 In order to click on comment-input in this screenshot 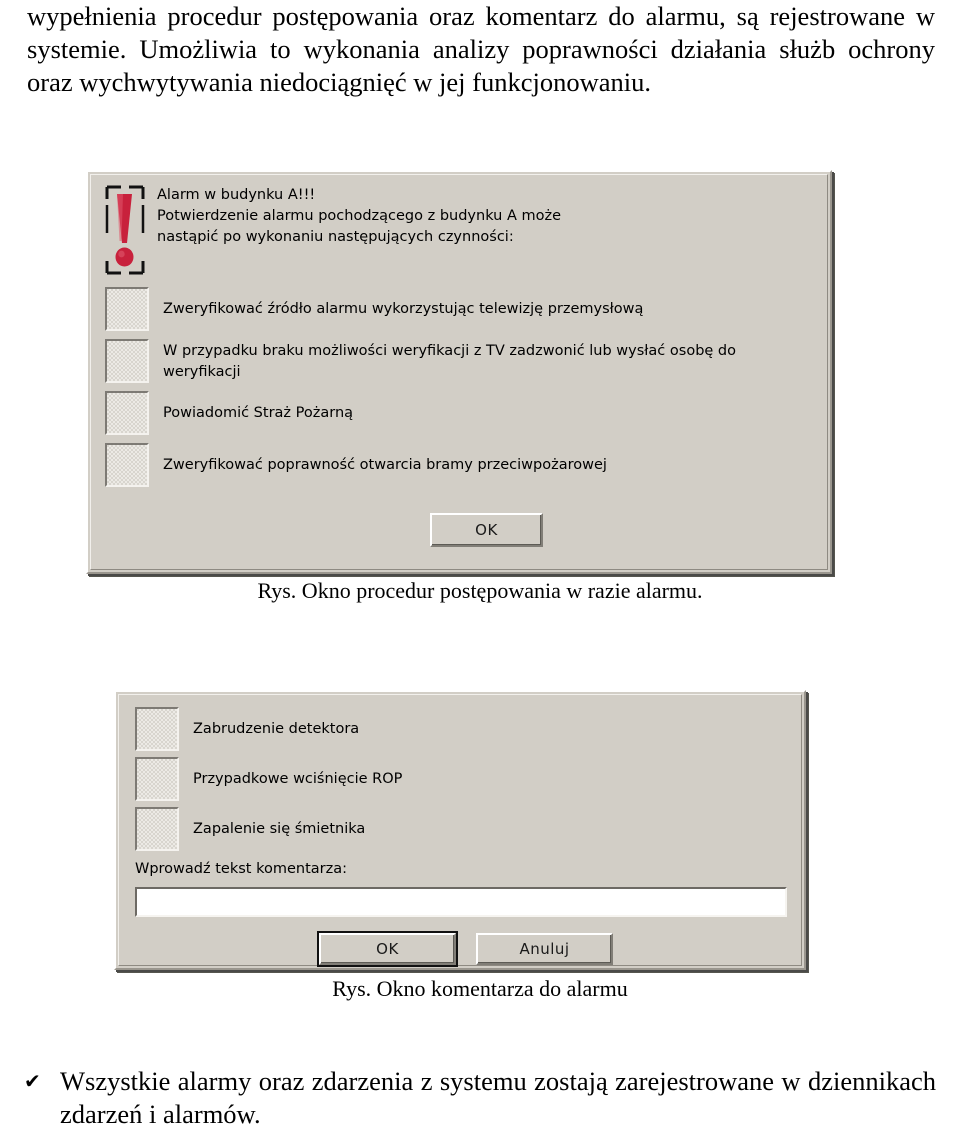, I will do `click(461, 902)`.